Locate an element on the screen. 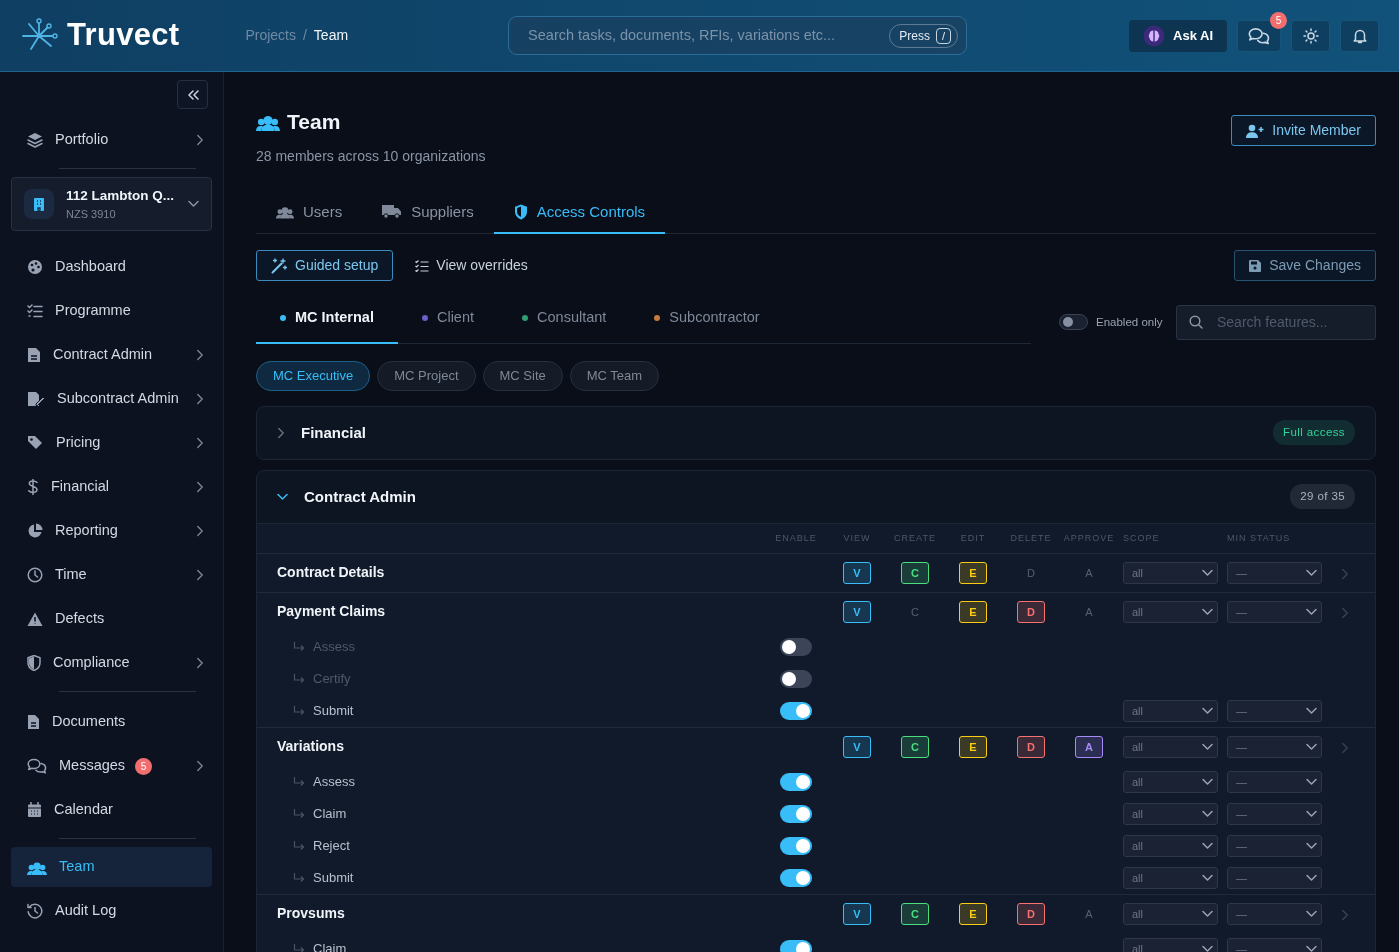 The width and height of the screenshot is (1399, 952). tab: Suppliers is located at coordinates (428, 213).